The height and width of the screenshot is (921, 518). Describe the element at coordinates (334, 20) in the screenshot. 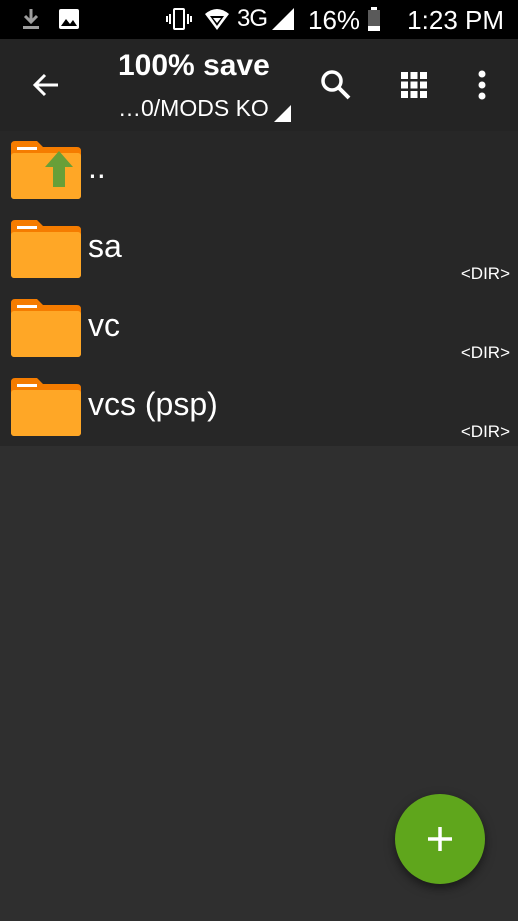

I see `battery-percent: 16%` at that location.